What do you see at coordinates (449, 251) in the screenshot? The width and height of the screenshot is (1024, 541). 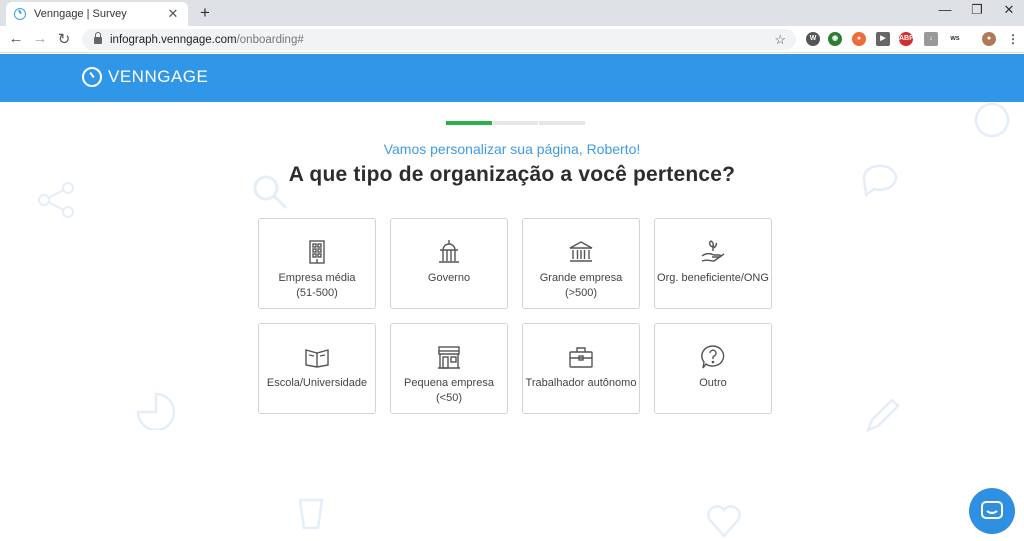 I see `capitol-icon` at bounding box center [449, 251].